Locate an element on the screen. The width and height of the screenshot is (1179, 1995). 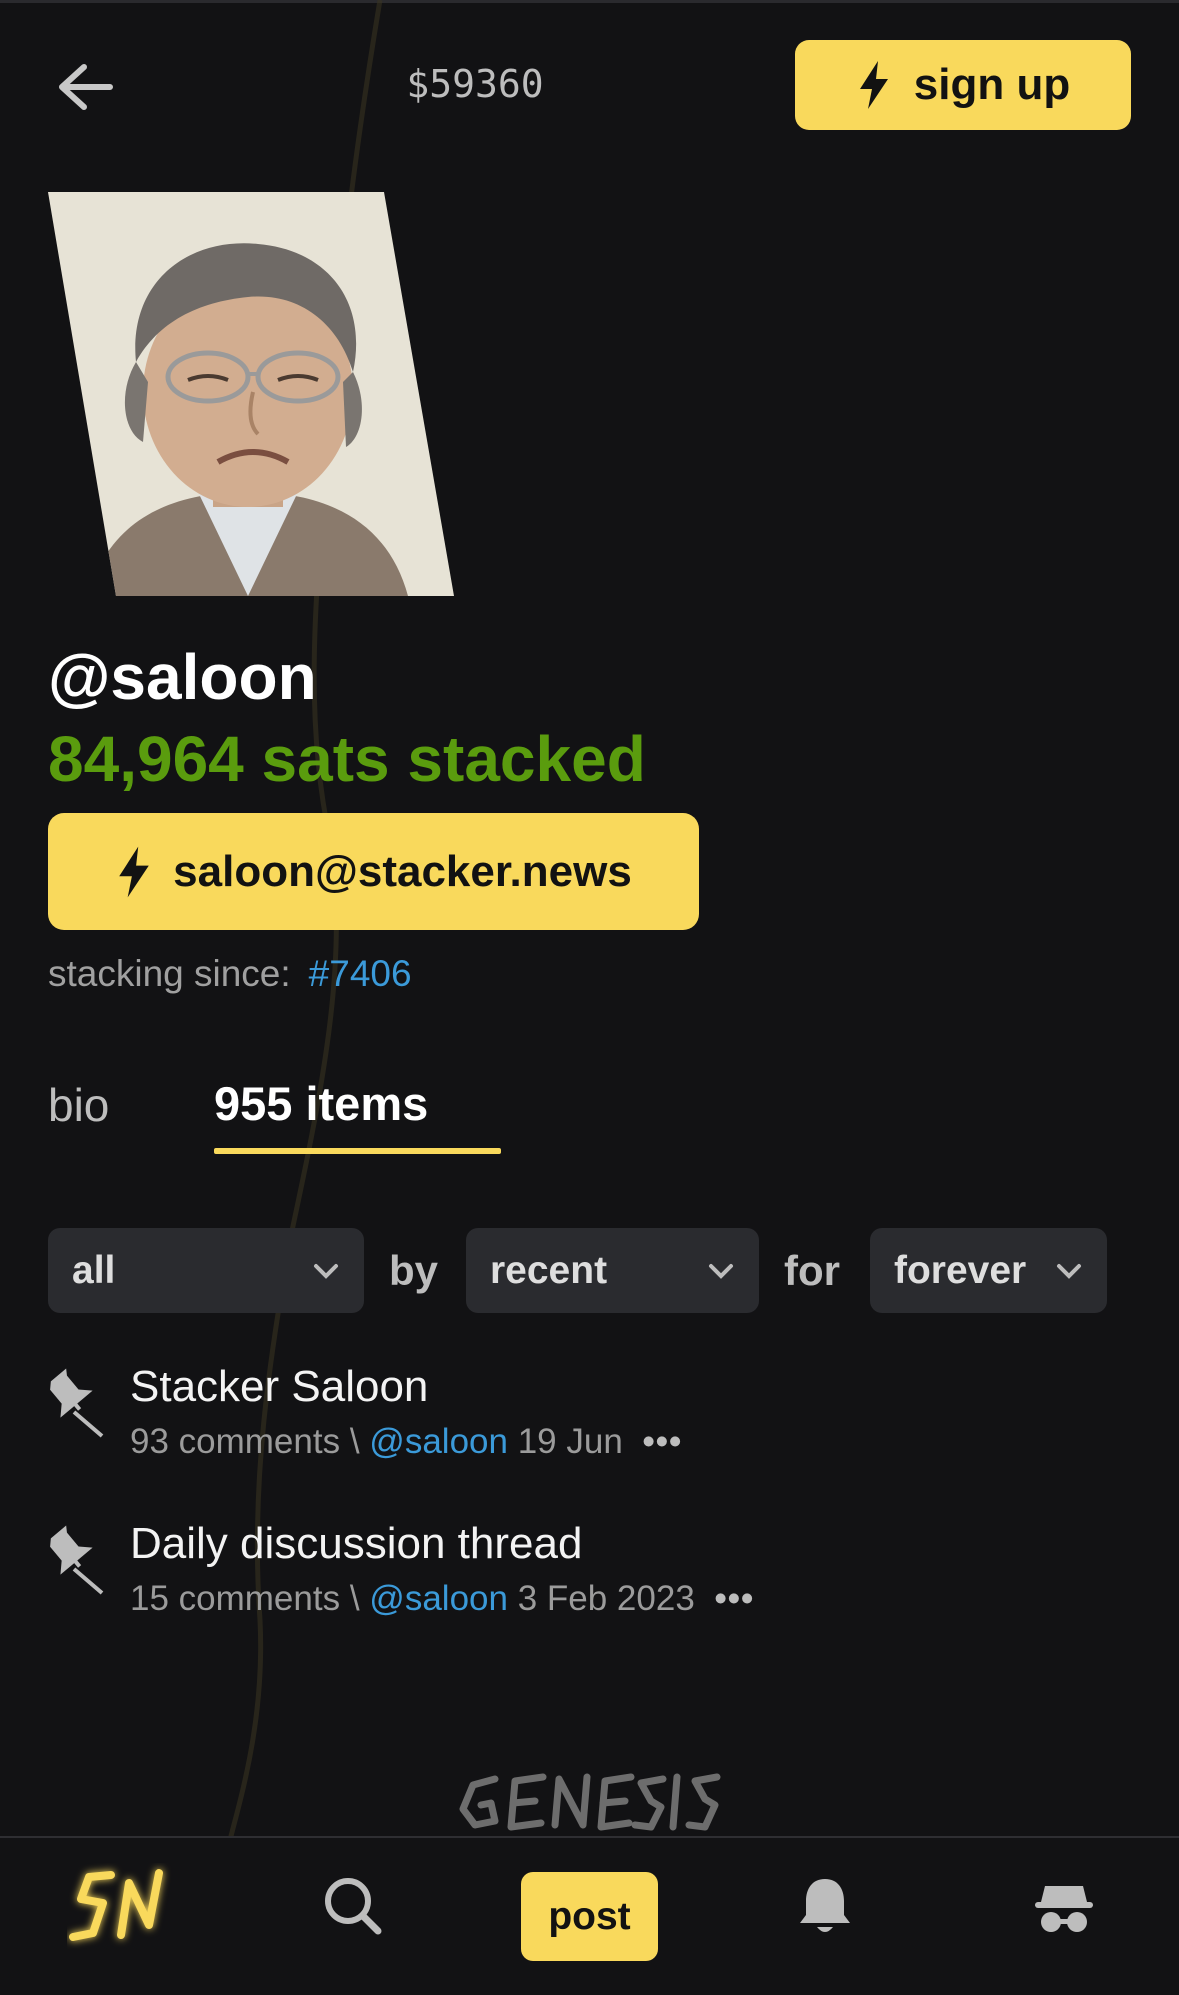
arrow-left-icon is located at coordinates (86, 87).